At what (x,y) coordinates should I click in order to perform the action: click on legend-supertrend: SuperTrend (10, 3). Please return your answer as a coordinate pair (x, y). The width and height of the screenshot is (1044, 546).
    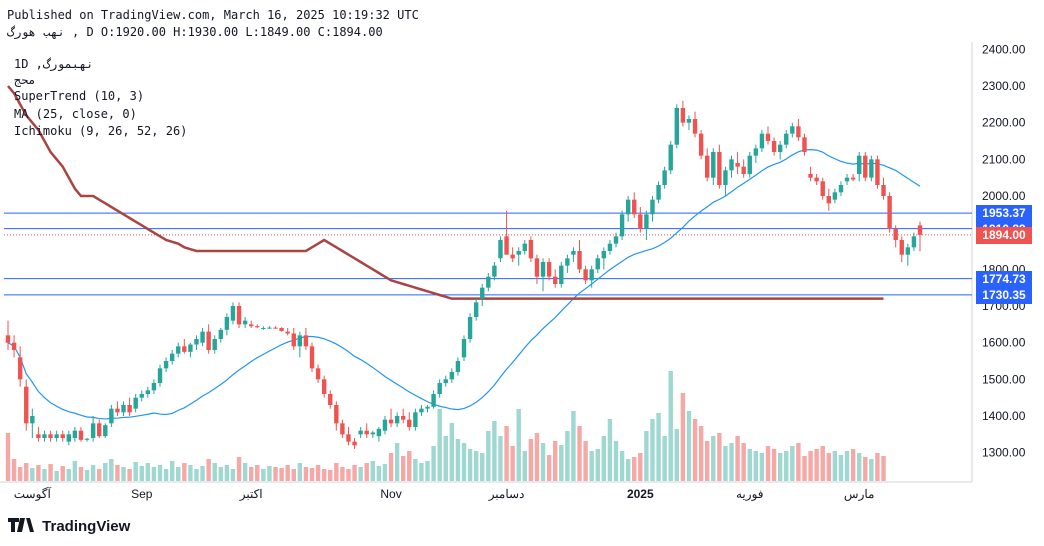
    Looking at the image, I should click on (79, 96).